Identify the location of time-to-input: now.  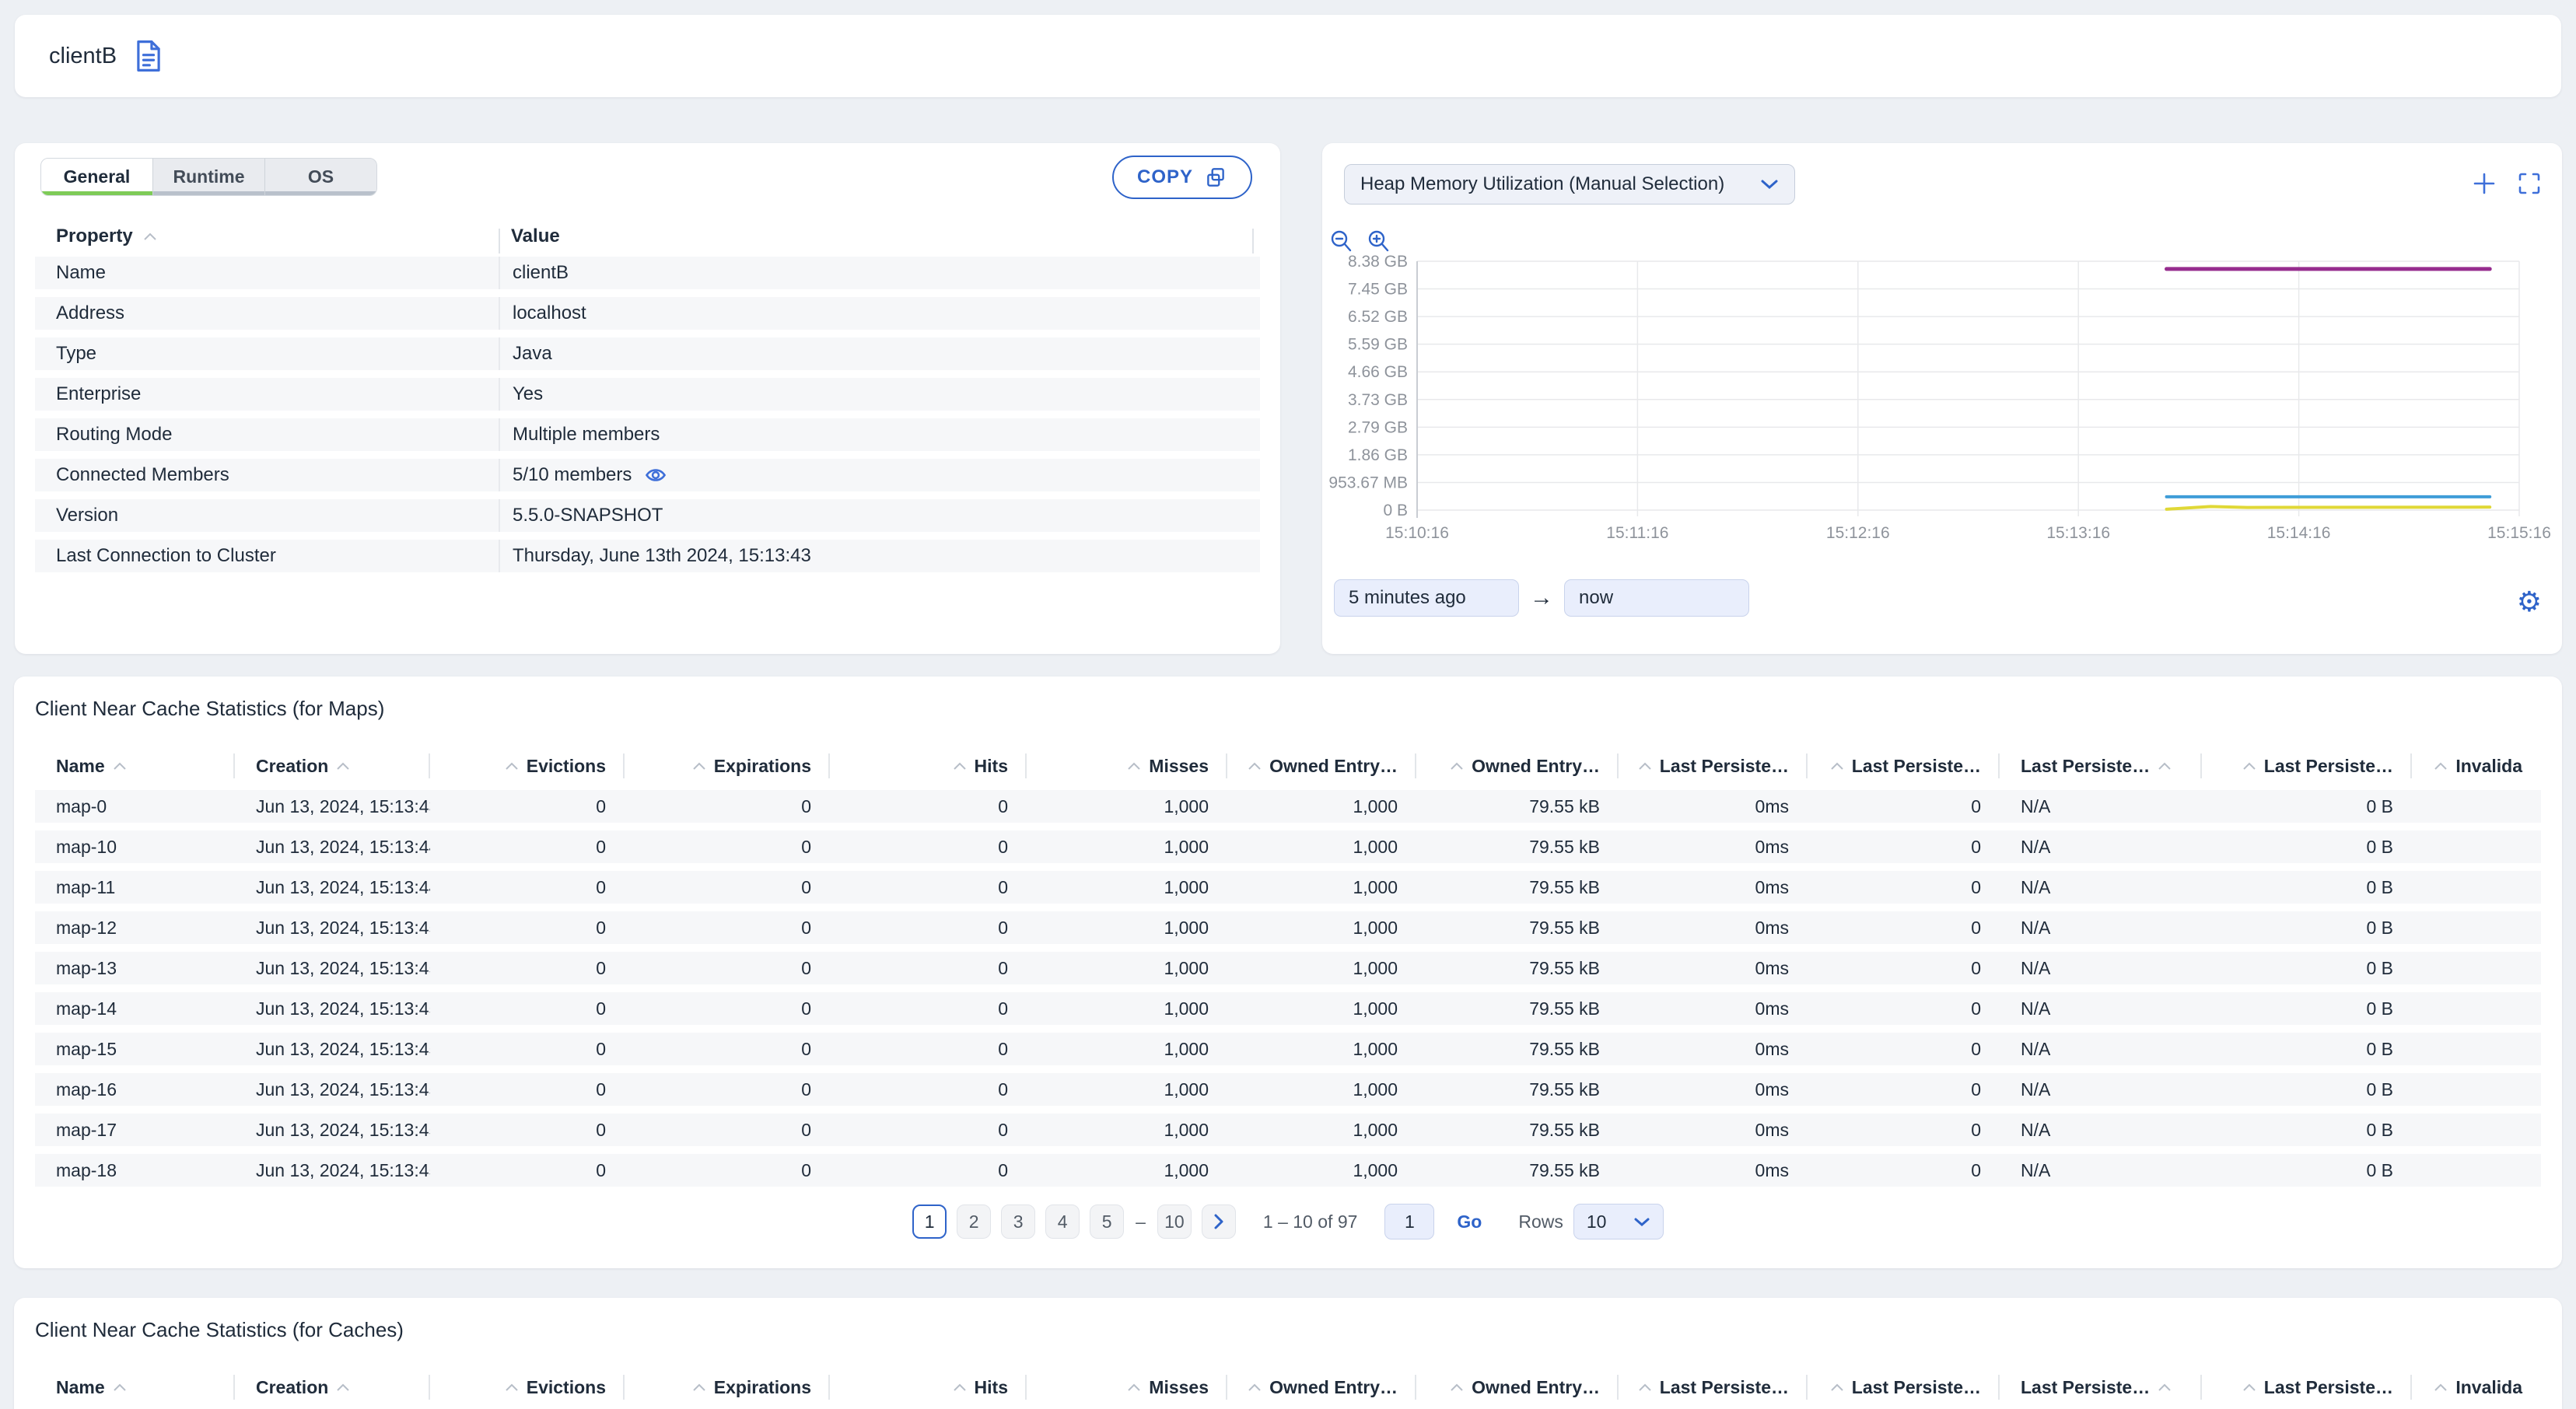
(1656, 598).